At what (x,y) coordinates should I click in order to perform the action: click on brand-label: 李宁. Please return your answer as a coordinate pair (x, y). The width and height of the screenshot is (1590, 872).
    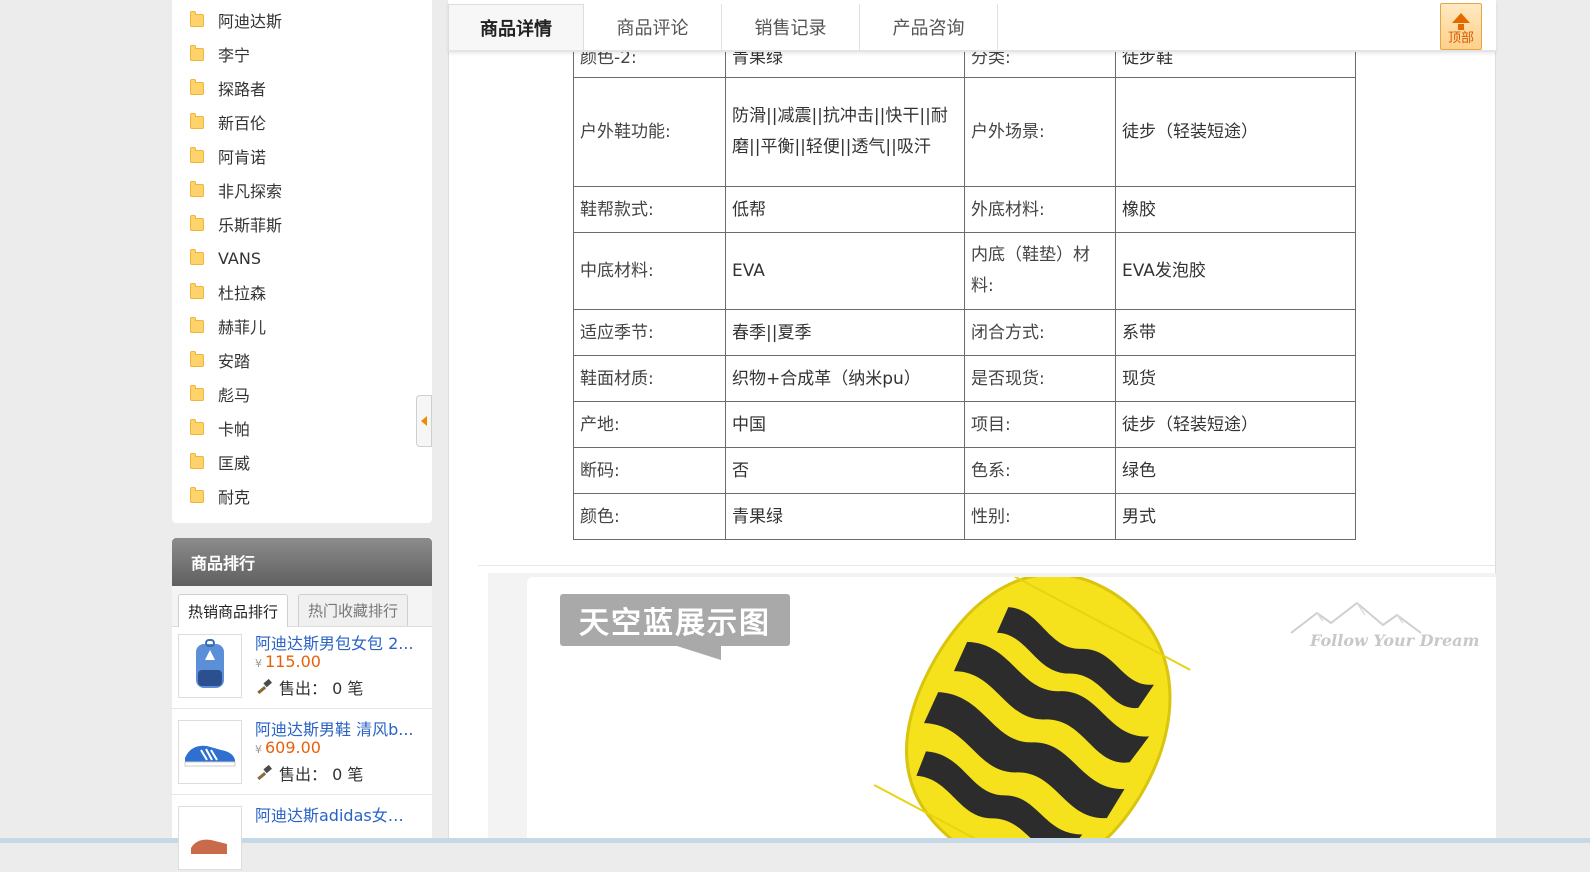
    Looking at the image, I should click on (234, 55).